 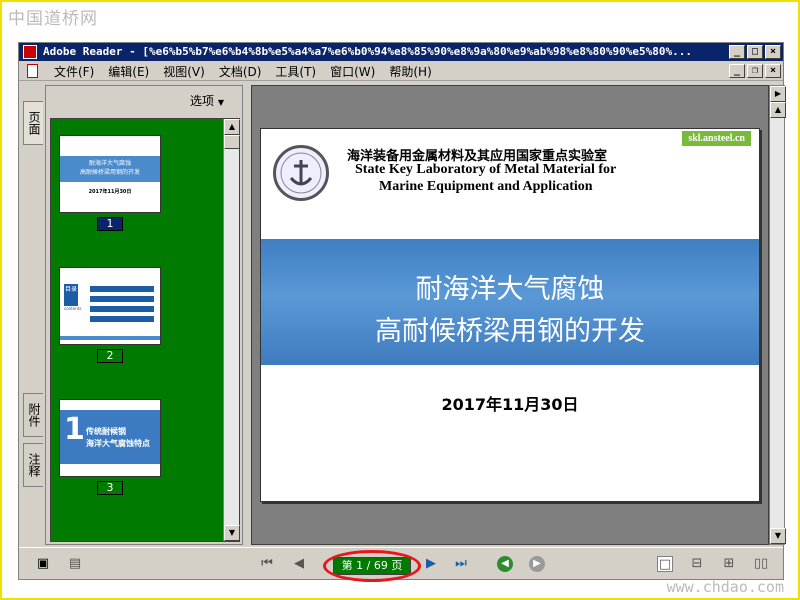 What do you see at coordinates (74, 71) in the screenshot?
I see `menu-file: 文件(F)` at bounding box center [74, 71].